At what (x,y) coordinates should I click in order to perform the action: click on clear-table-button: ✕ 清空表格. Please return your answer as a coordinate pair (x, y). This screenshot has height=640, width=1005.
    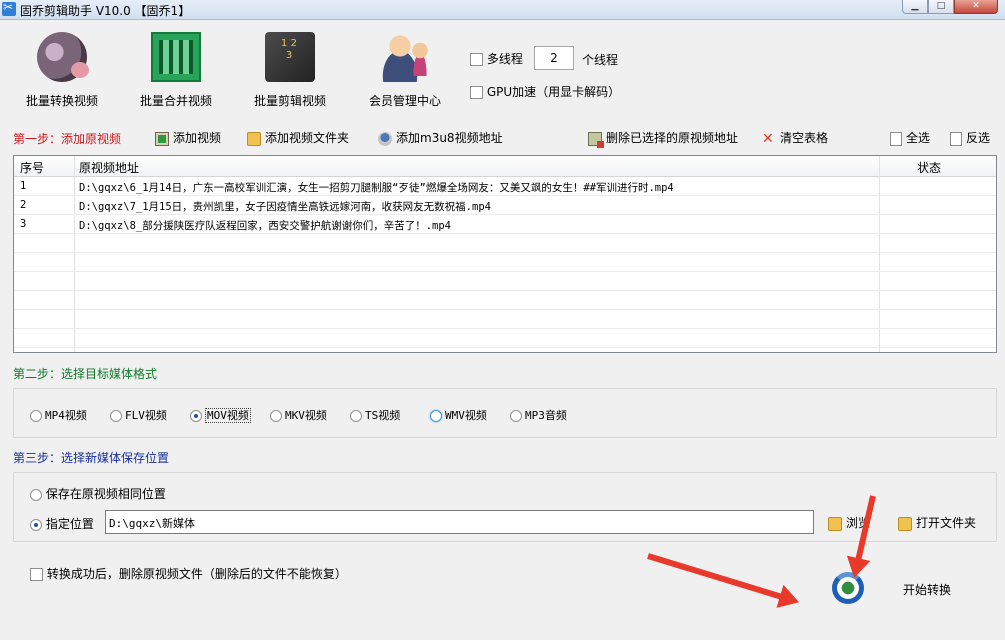
    Looking at the image, I should click on (795, 137).